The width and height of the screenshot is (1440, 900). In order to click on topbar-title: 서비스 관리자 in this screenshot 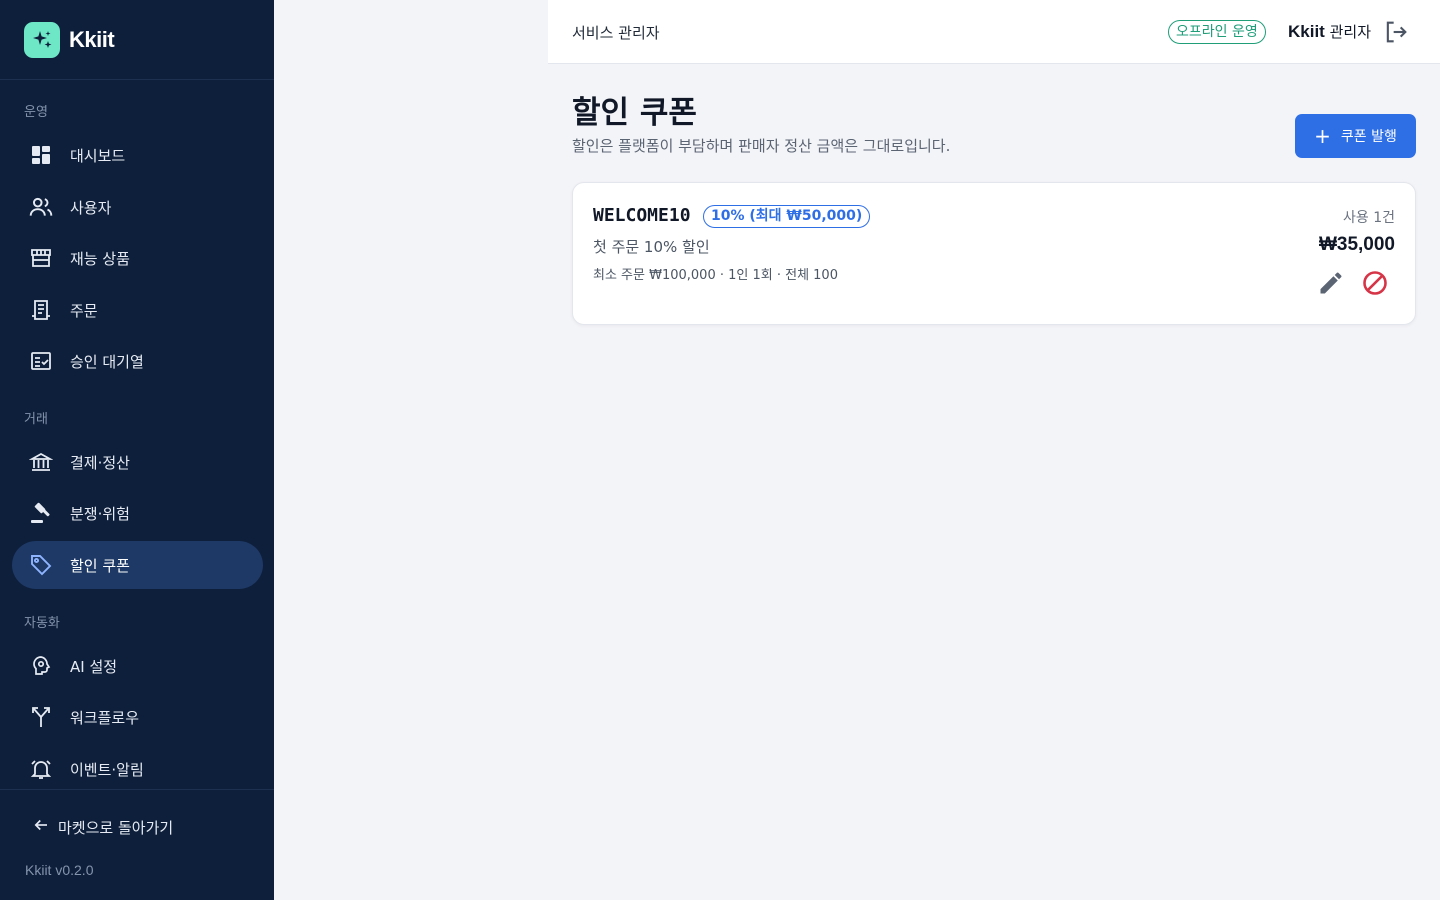, I will do `click(616, 33)`.